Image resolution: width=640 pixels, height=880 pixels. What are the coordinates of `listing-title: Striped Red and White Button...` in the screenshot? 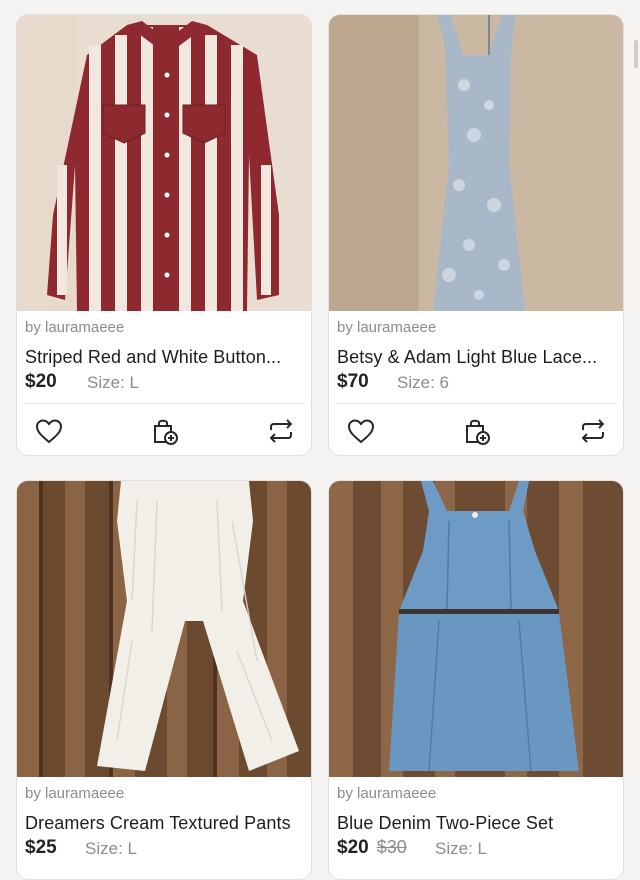 It's located at (165, 357).